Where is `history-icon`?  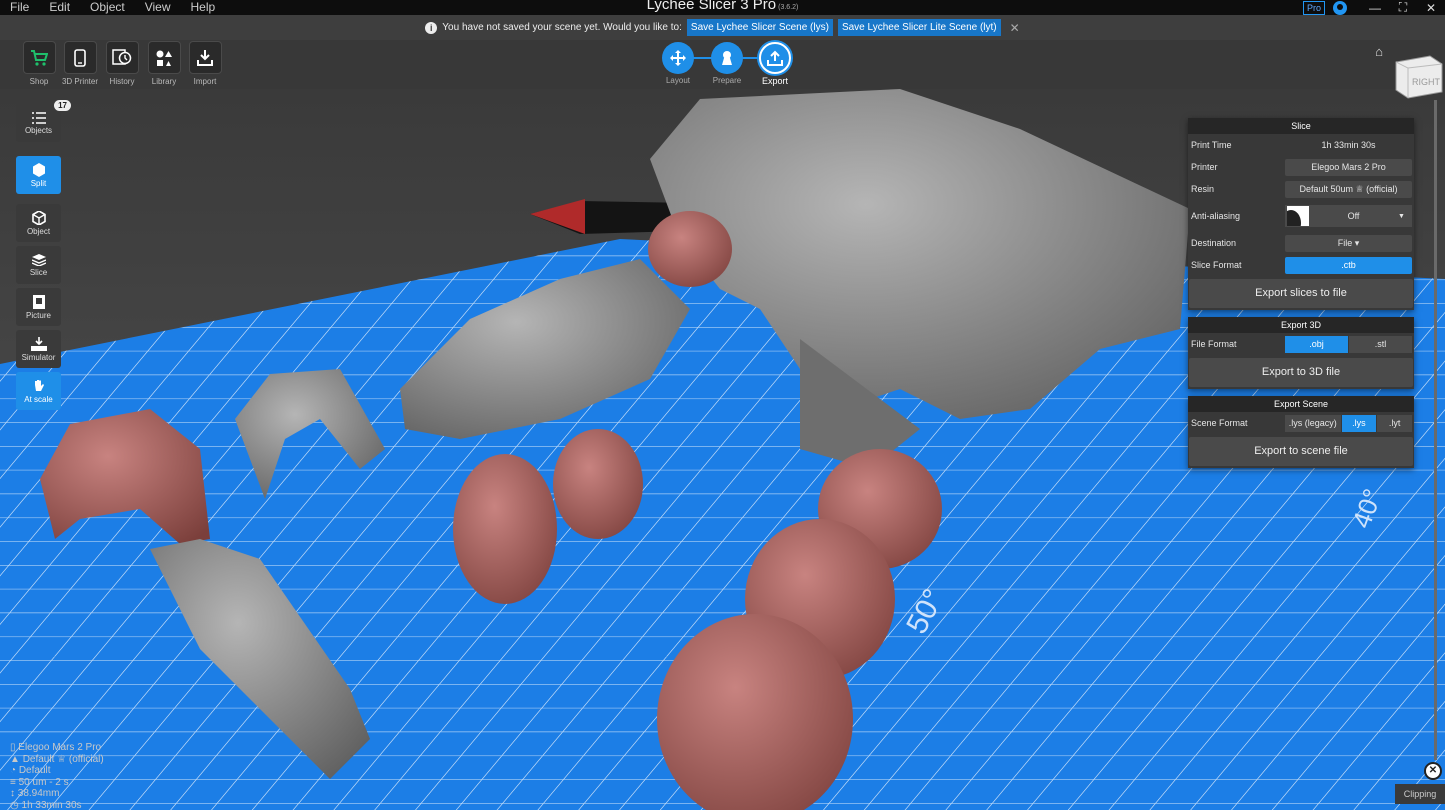 history-icon is located at coordinates (122, 56).